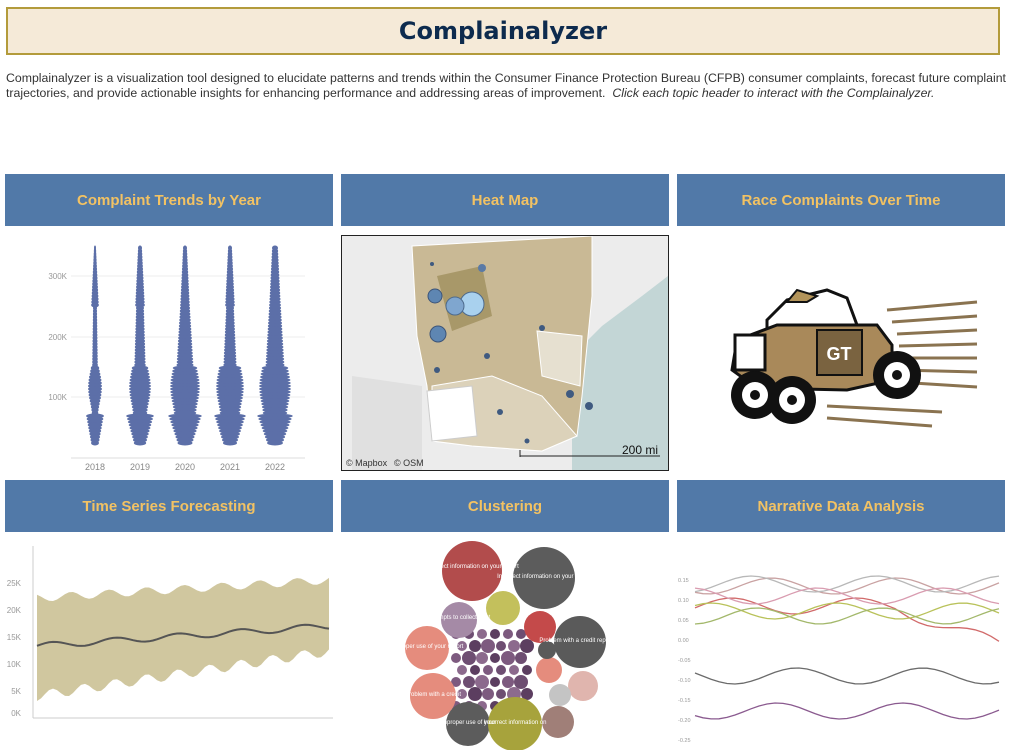 The width and height of the screenshot is (1014, 750). What do you see at coordinates (57, 337) in the screenshot?
I see `y-tick: 200K` at bounding box center [57, 337].